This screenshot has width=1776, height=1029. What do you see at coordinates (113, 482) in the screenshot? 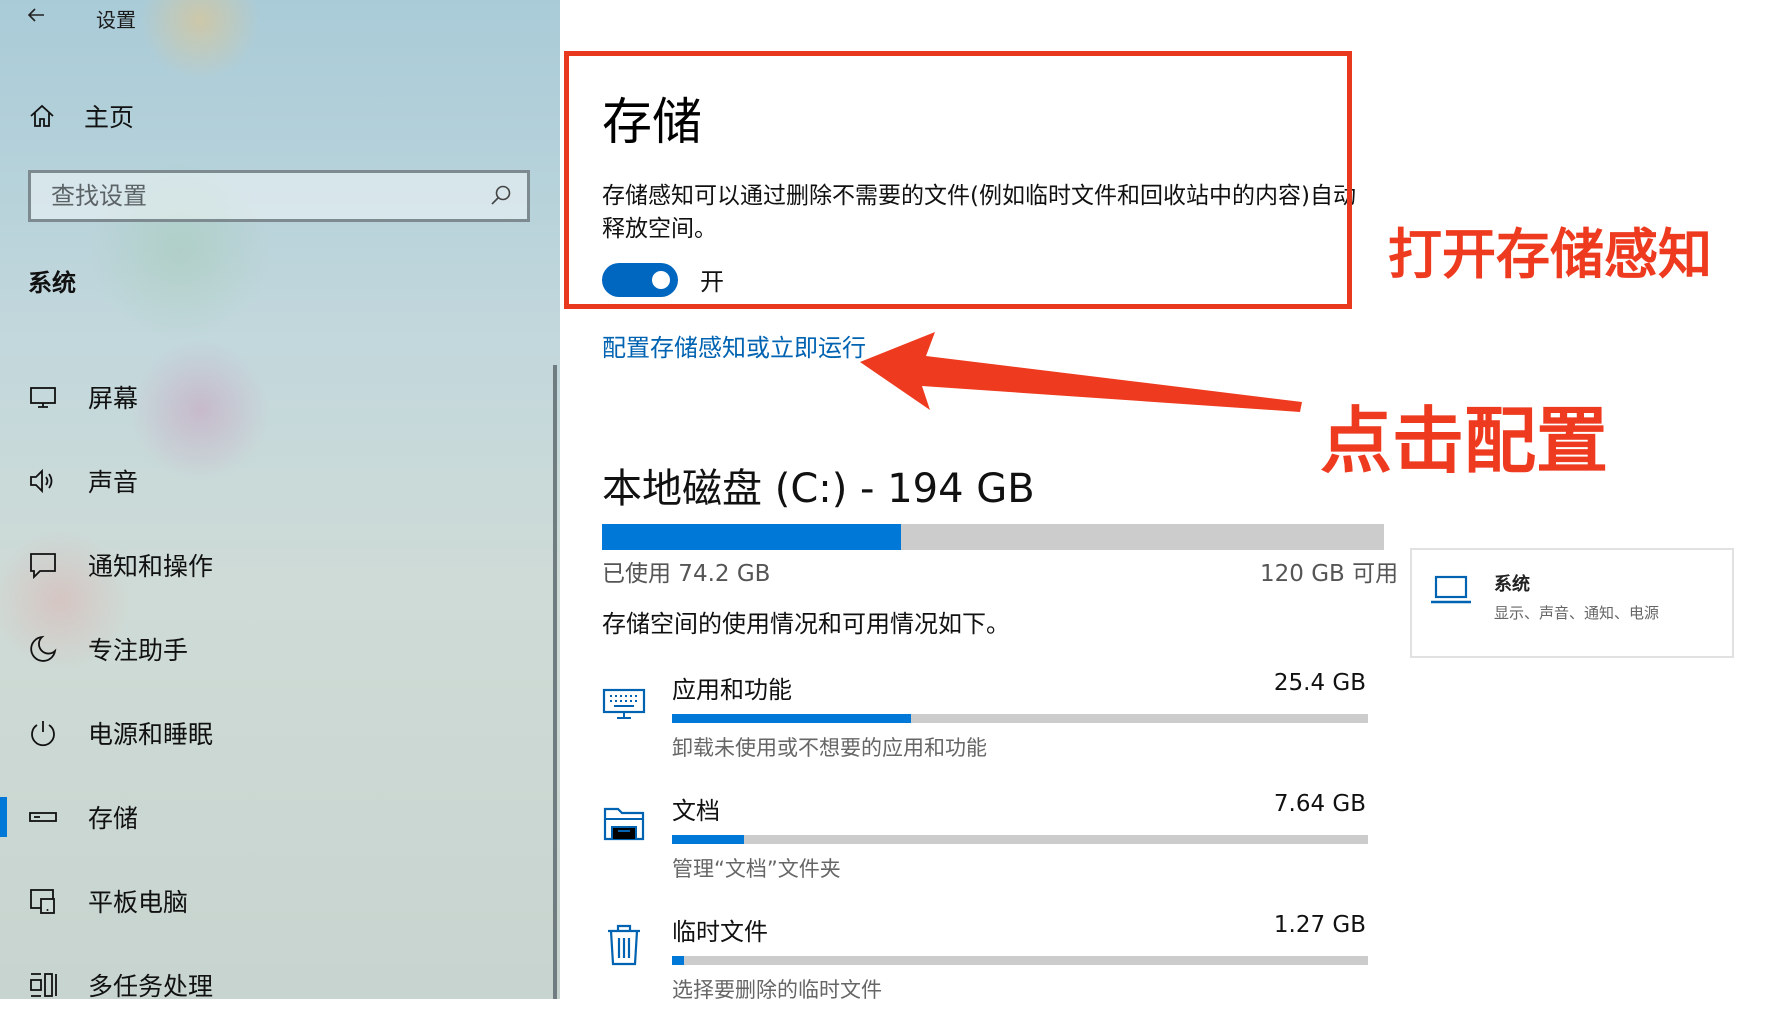
I see `sidebar-item-label: 声音` at bounding box center [113, 482].